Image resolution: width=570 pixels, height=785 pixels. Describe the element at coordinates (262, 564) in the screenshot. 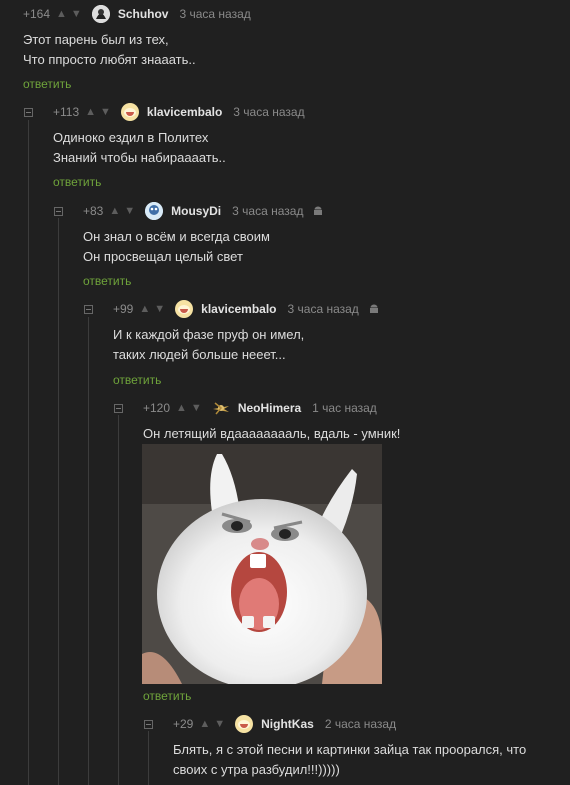

I see `screaming-rabbit-image` at that location.